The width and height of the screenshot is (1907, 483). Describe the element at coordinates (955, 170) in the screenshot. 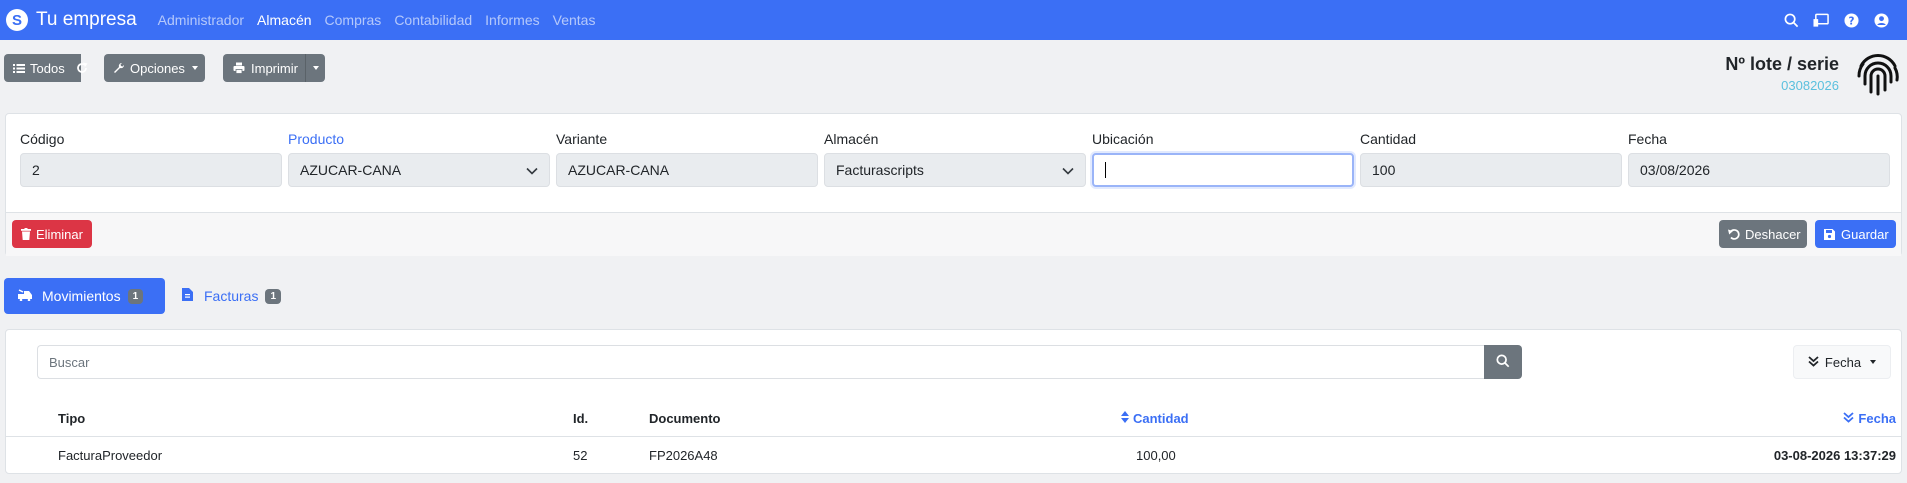

I see `almacen-select: Facturascripts` at that location.